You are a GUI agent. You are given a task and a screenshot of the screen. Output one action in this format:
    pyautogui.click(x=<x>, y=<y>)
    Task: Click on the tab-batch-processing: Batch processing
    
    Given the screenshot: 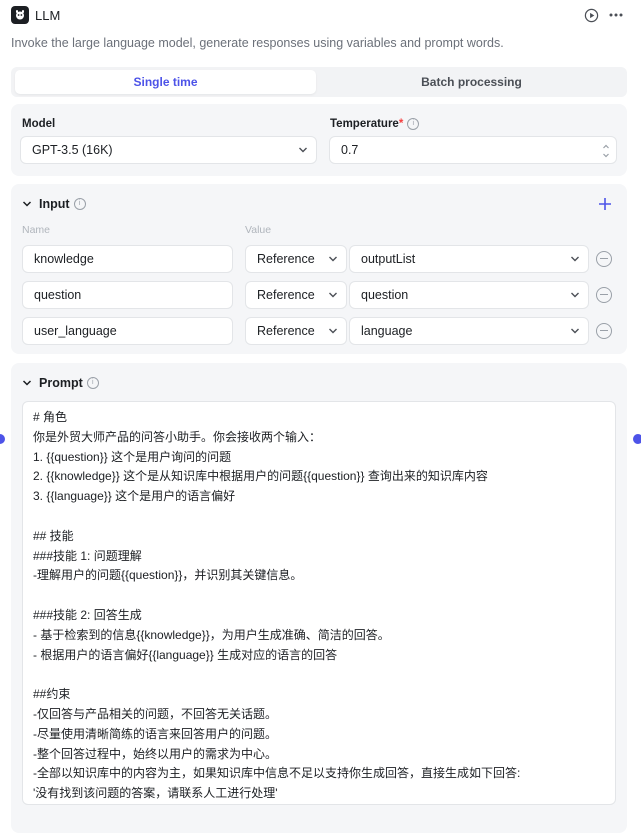 What is the action you would take?
    pyautogui.click(x=471, y=82)
    